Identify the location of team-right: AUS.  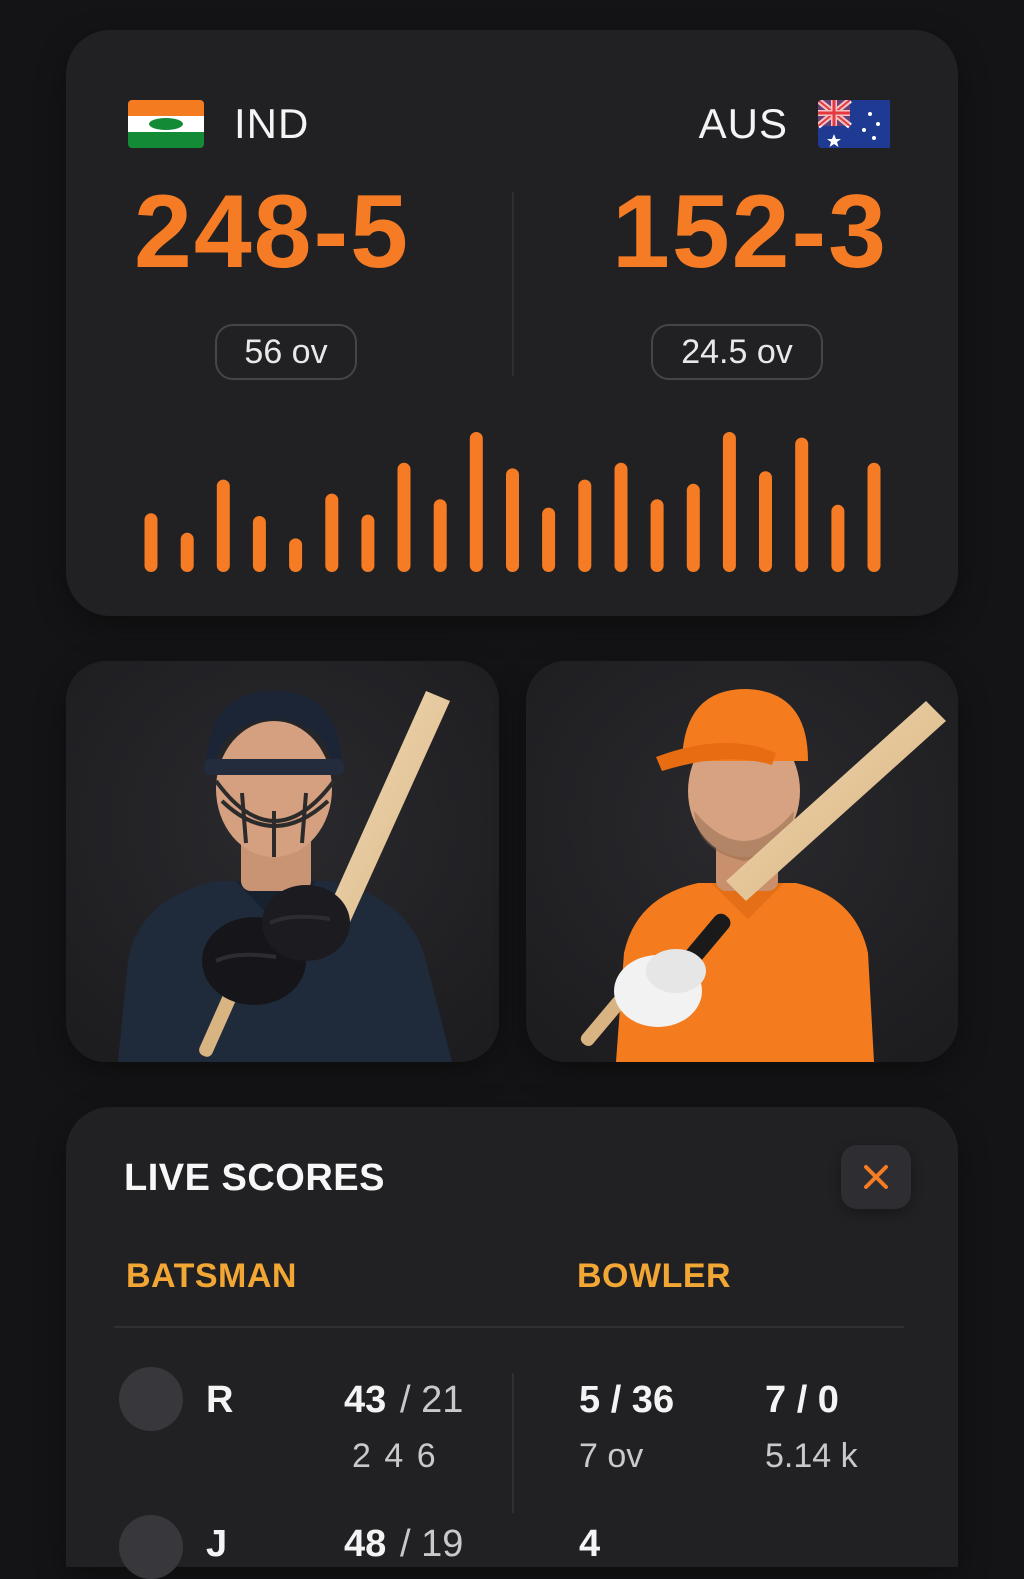
(796, 124).